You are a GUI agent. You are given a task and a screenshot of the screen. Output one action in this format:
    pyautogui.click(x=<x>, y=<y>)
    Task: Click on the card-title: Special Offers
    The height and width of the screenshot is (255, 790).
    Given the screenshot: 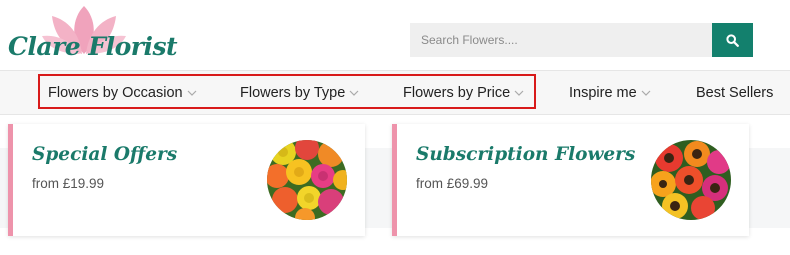 What is the action you would take?
    pyautogui.click(x=105, y=154)
    